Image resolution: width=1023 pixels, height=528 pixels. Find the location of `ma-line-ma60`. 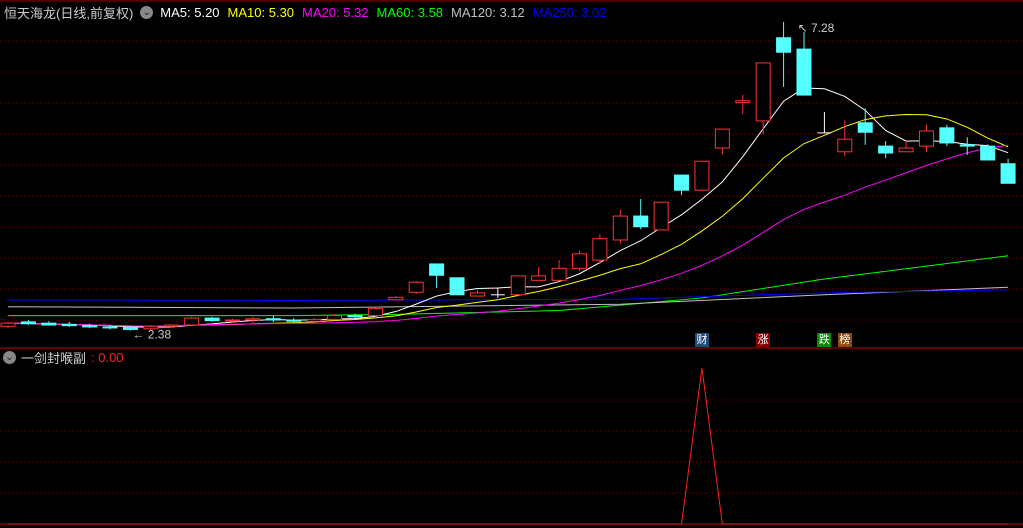

ma-line-ma60 is located at coordinates (508, 286).